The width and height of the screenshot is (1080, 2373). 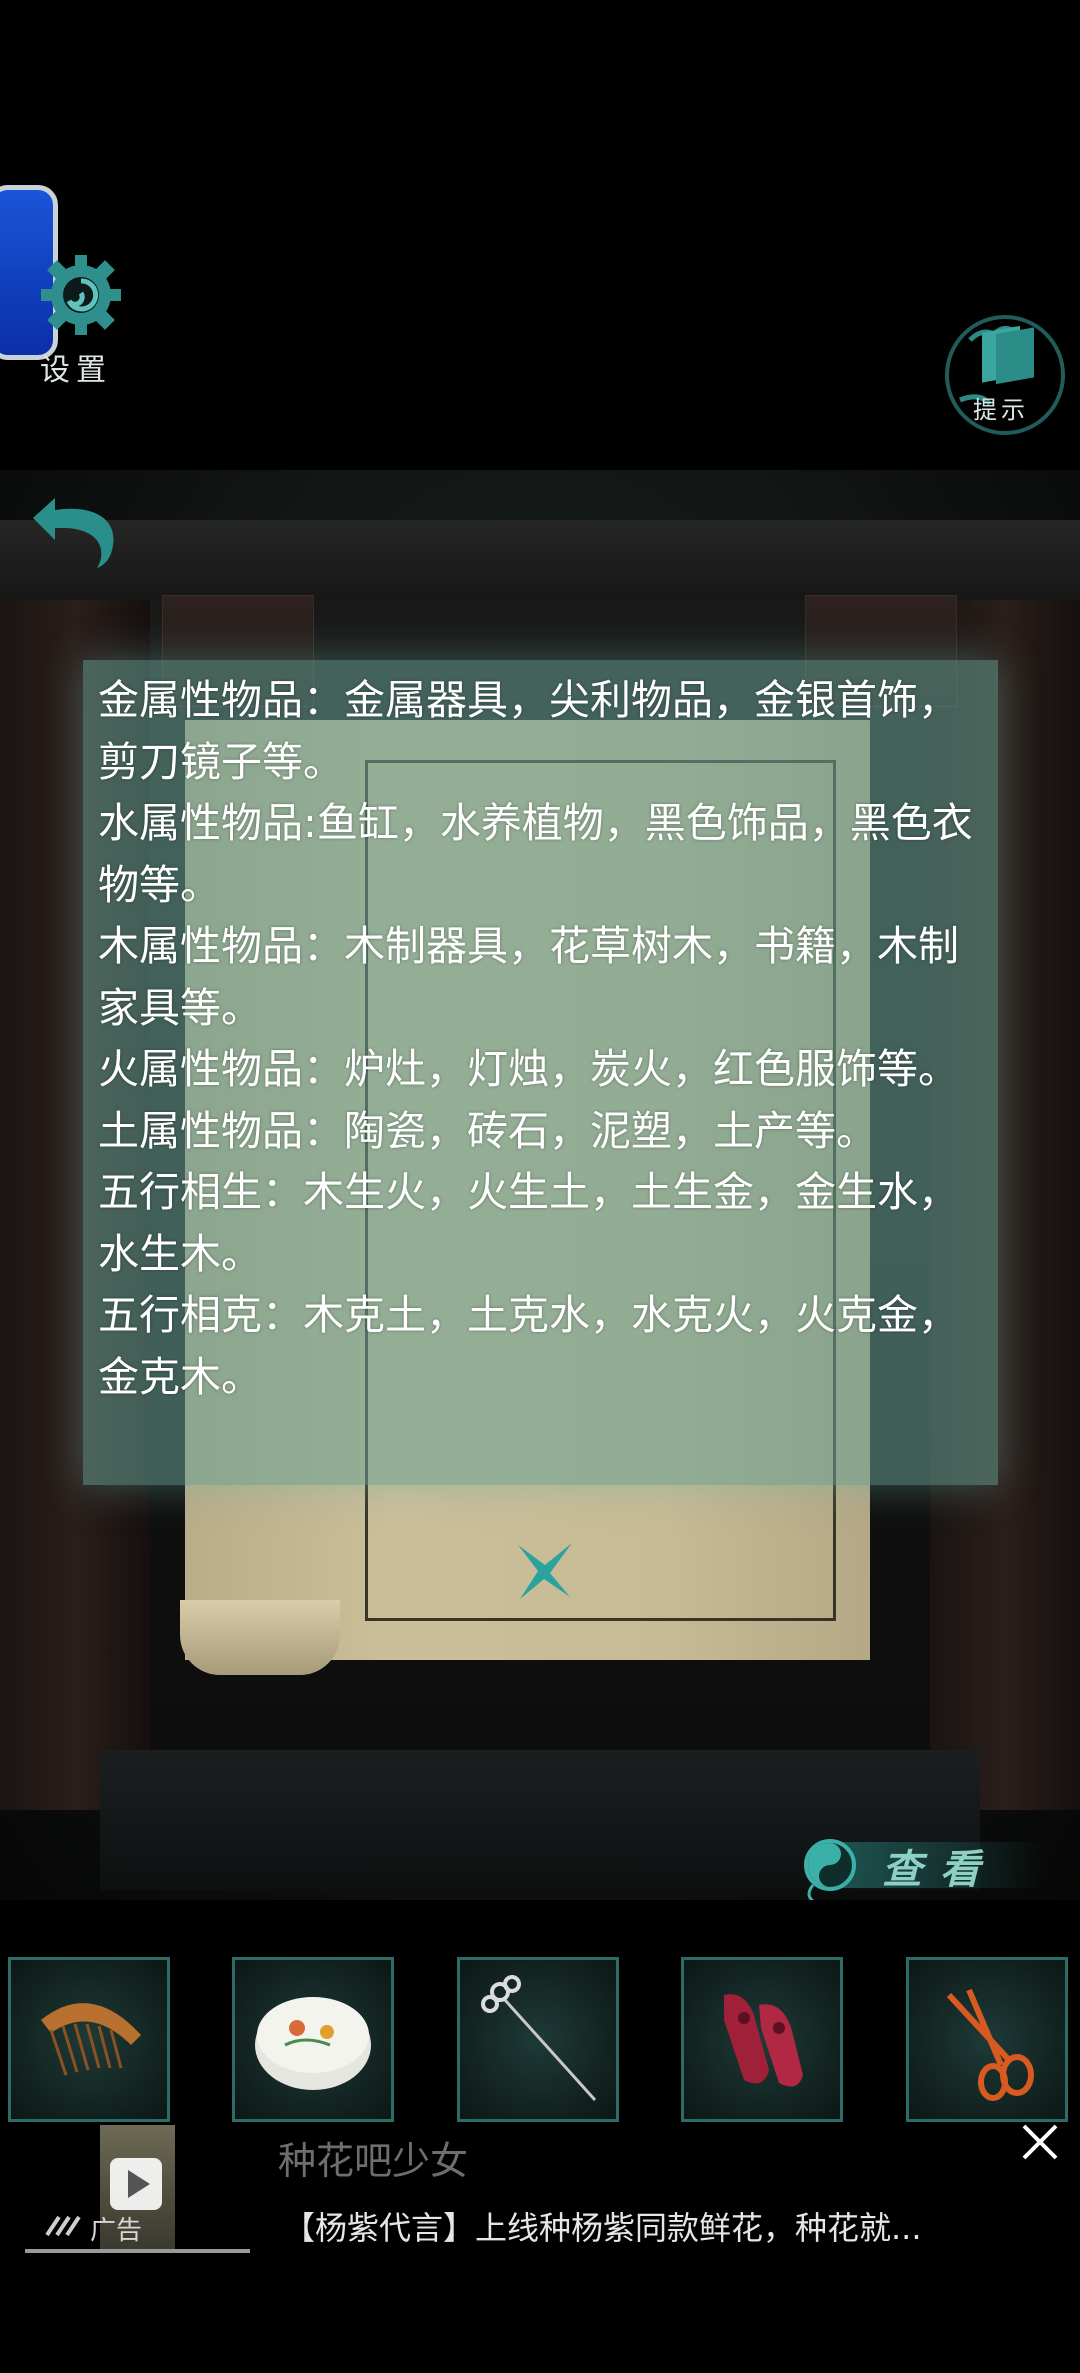 I want to click on inventory-slot-hairpin, so click(x=538, y=2039).